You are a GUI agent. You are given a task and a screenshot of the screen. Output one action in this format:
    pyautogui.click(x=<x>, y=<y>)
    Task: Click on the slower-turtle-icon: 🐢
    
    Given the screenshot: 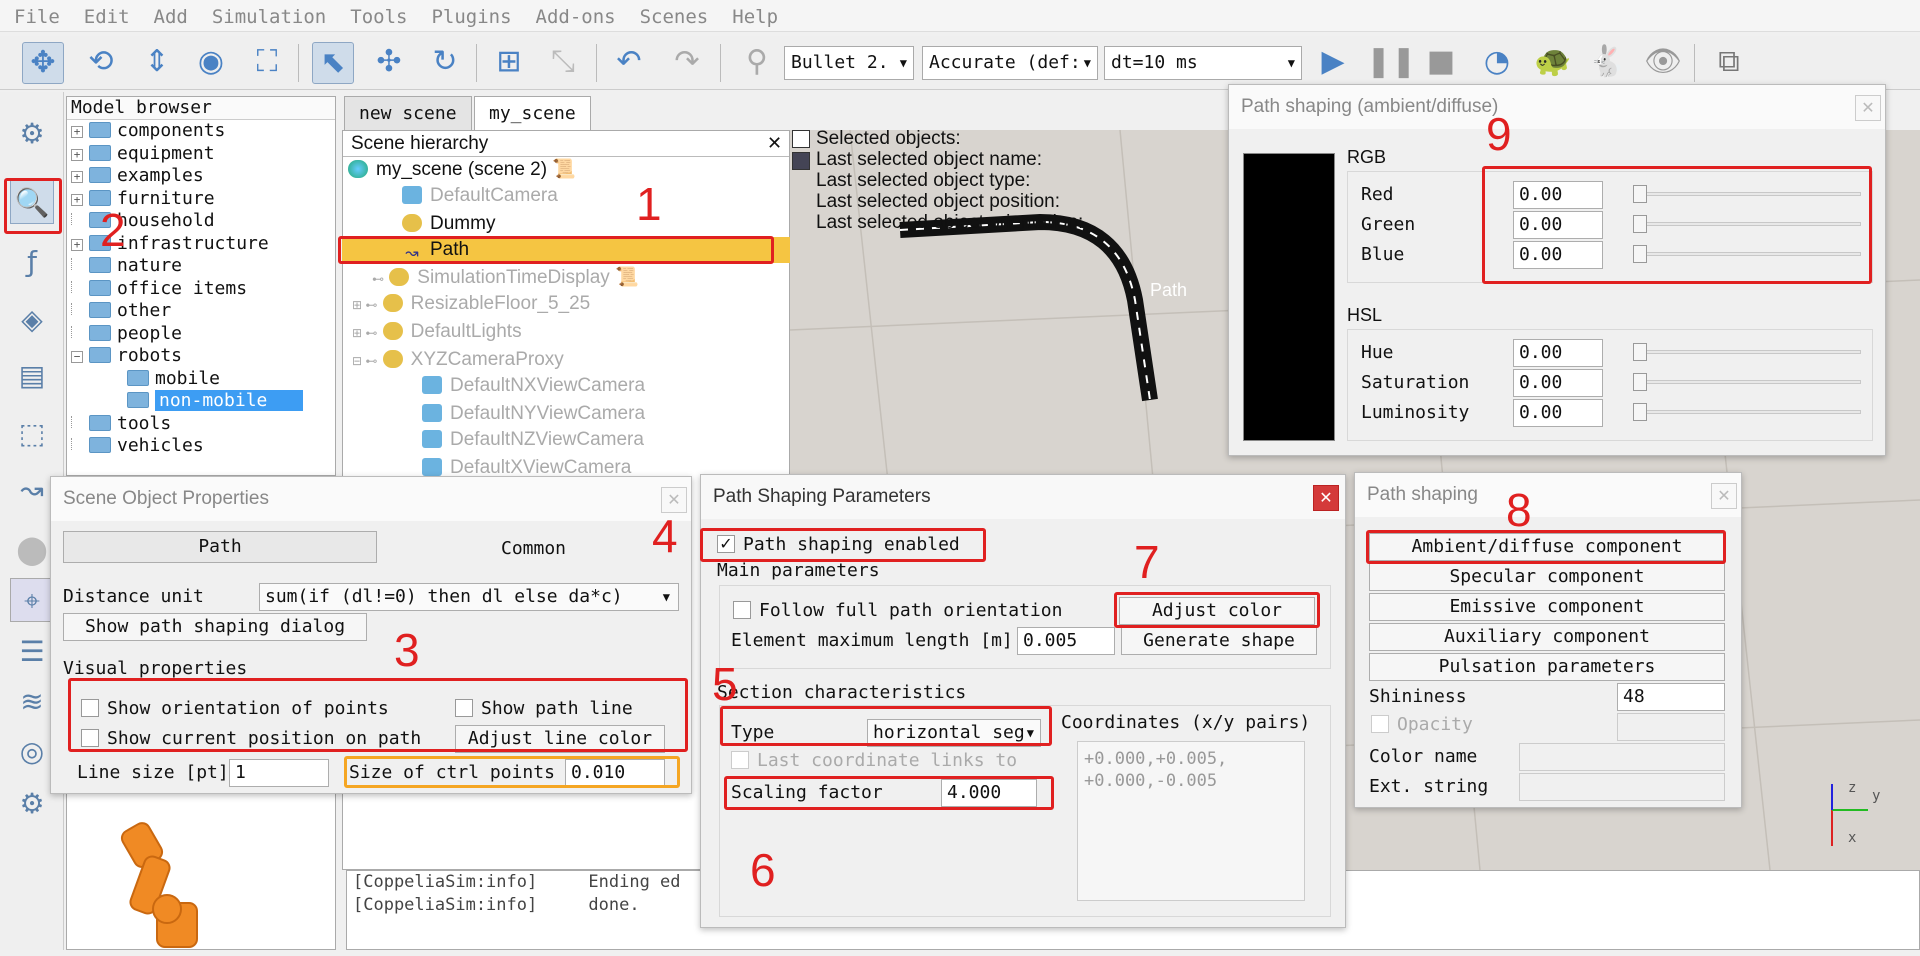 What is the action you would take?
    pyautogui.click(x=1553, y=63)
    